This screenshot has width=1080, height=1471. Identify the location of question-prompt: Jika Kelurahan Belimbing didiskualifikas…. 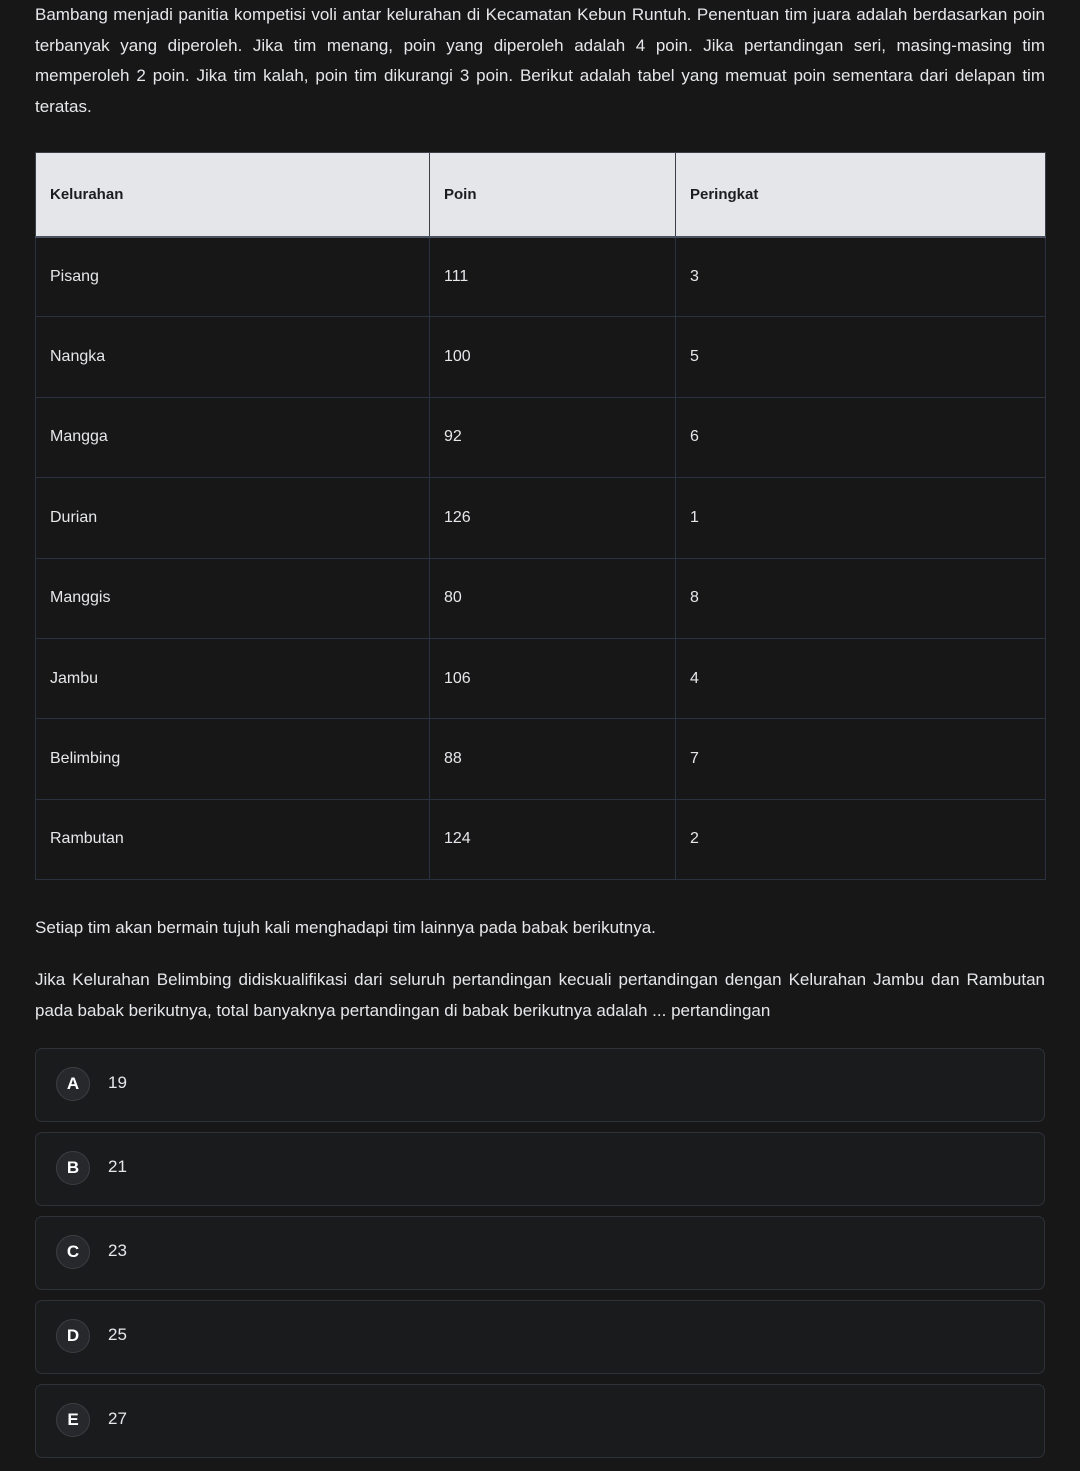
(540, 995).